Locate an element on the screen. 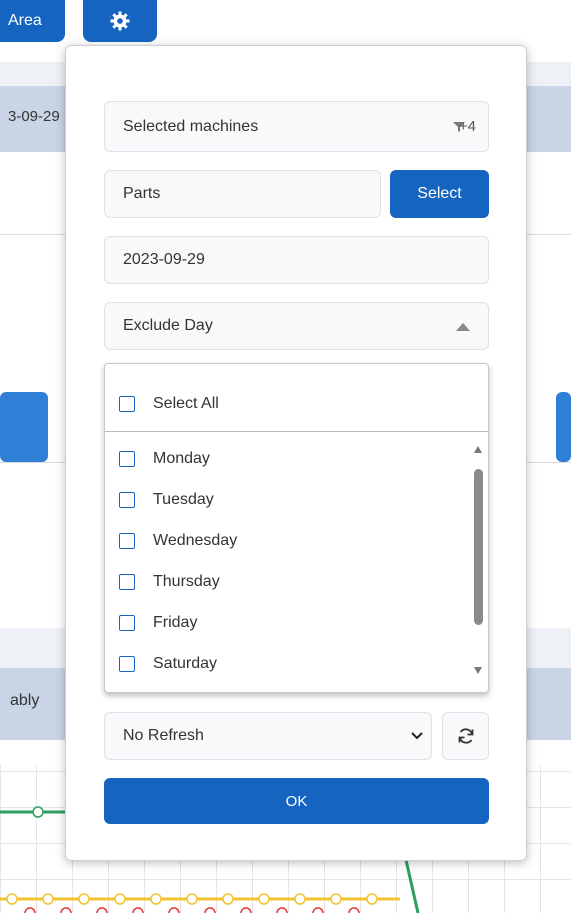 The height and width of the screenshot is (913, 571). day-option-saturday: Saturday is located at coordinates (168, 664).